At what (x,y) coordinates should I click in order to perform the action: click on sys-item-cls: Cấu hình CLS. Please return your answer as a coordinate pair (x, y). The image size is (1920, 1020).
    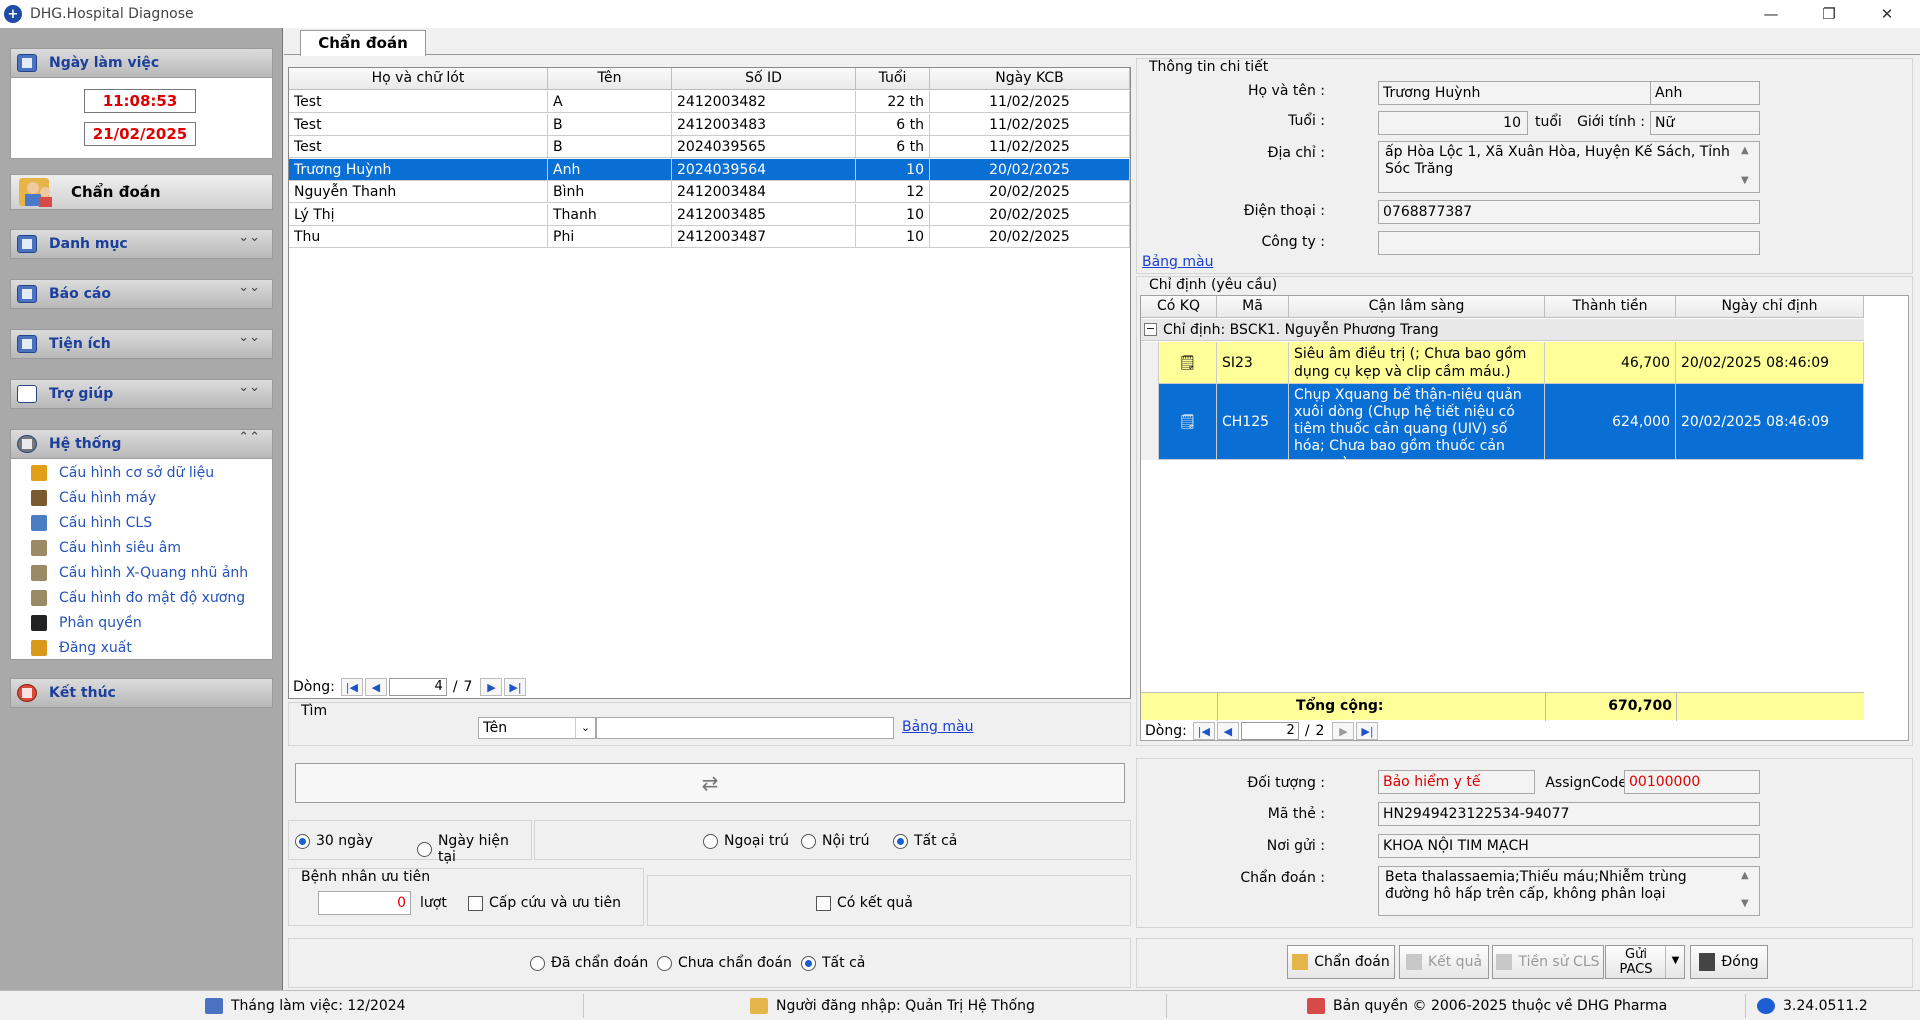
    Looking at the image, I should click on (91, 523).